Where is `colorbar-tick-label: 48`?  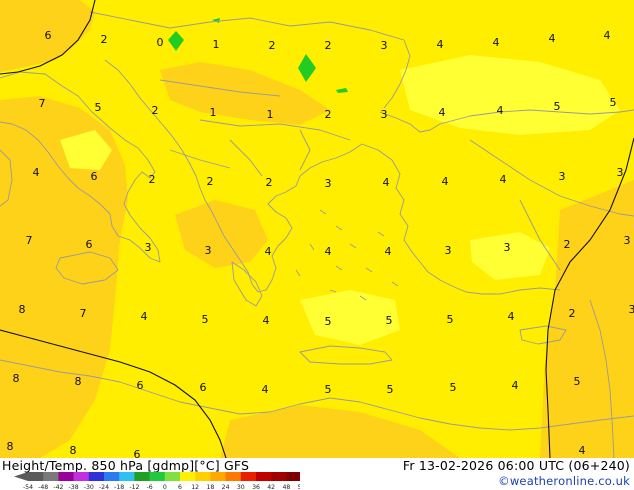
colorbar-tick-label: 48 is located at coordinates (286, 487).